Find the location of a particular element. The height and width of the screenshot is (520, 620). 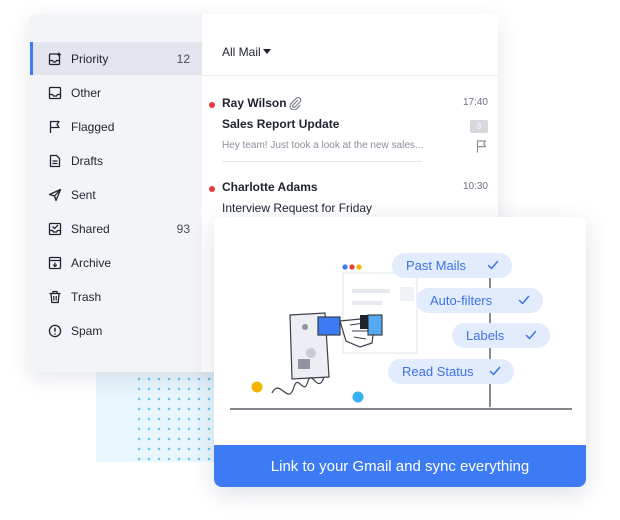

feature-pill-read-status: Read Status is located at coordinates (451, 371).